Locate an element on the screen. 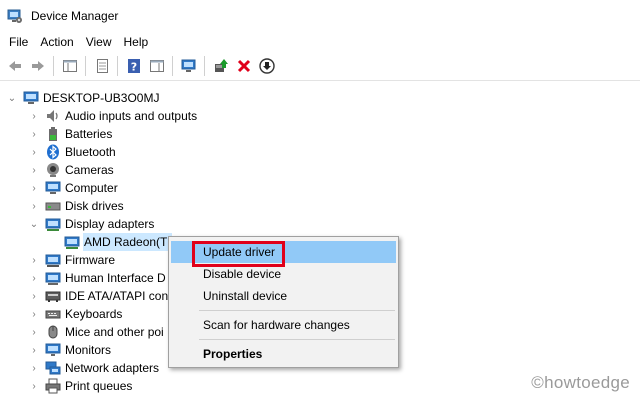 Image resolution: width=640 pixels, height=397 pixels. hid-icon is located at coordinates (53, 278).